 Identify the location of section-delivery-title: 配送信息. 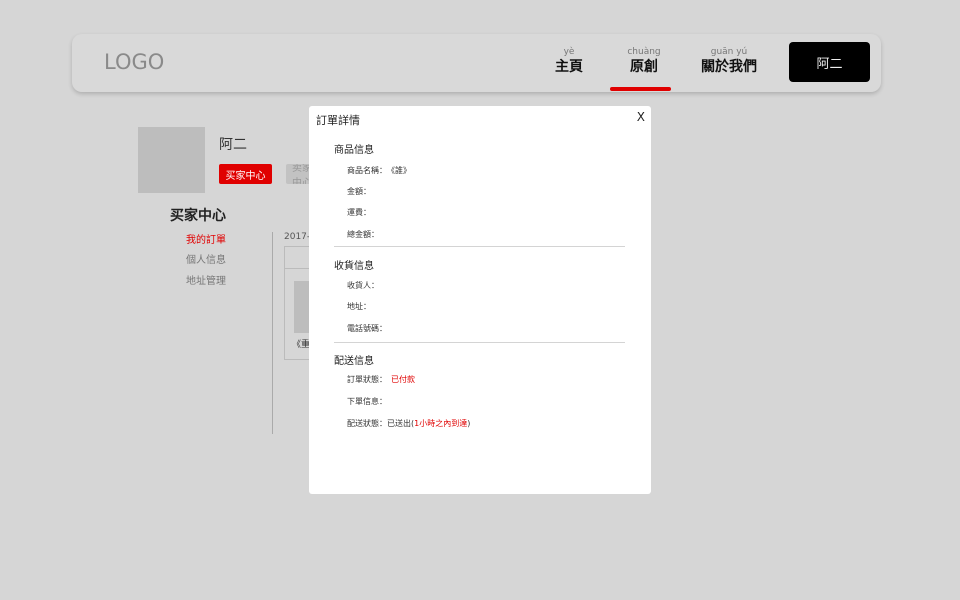
(354, 361).